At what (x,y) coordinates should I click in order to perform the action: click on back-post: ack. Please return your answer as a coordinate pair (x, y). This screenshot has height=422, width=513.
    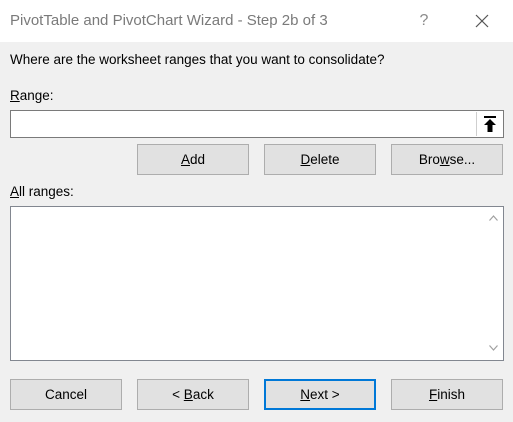
    Looking at the image, I should click on (203, 394).